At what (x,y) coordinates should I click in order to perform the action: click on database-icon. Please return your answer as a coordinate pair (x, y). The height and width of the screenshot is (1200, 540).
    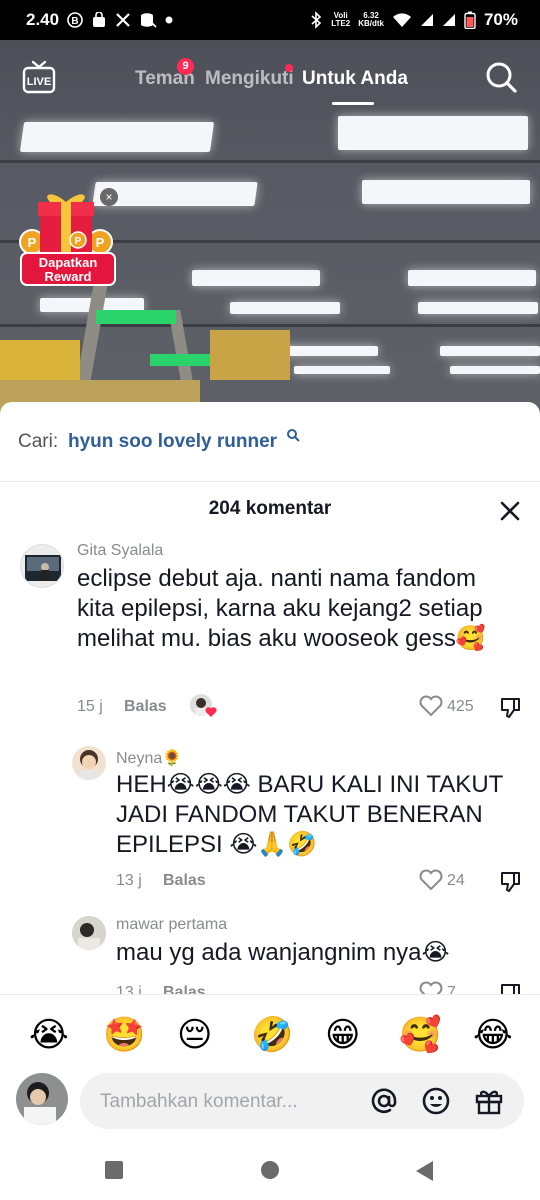
    Looking at the image, I should click on (148, 20).